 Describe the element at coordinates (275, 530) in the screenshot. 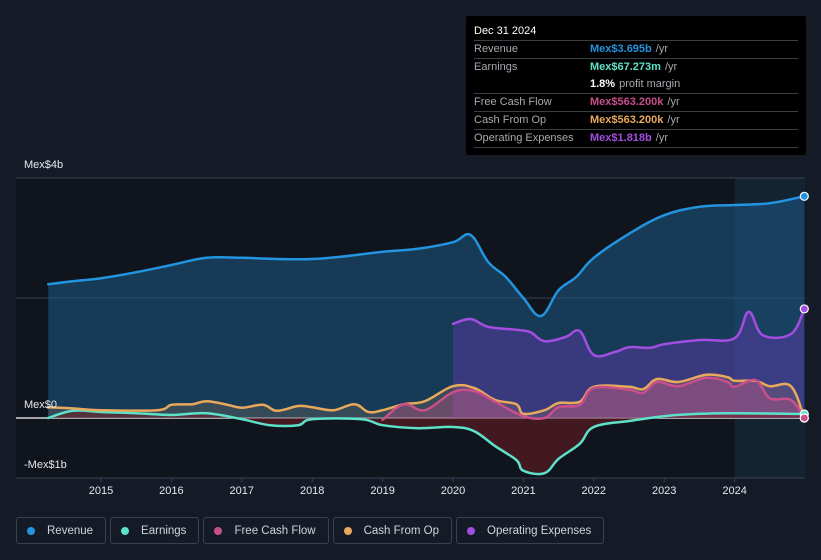

I see `legend-label: Free Cash Flow` at that location.